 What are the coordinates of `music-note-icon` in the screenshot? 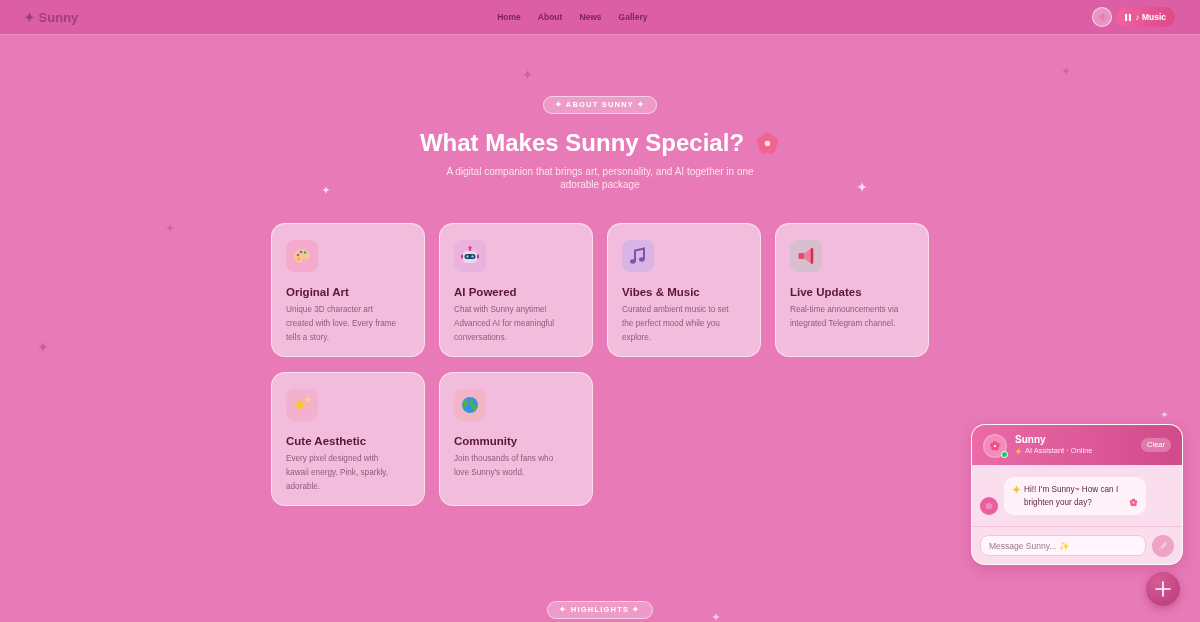 It's located at (638, 256).